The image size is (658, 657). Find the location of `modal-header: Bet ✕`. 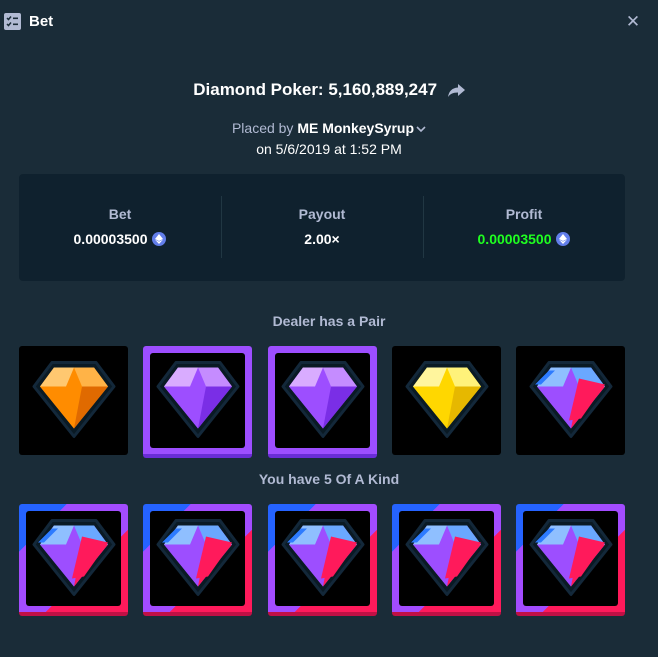

modal-header: Bet ✕ is located at coordinates (329, 22).